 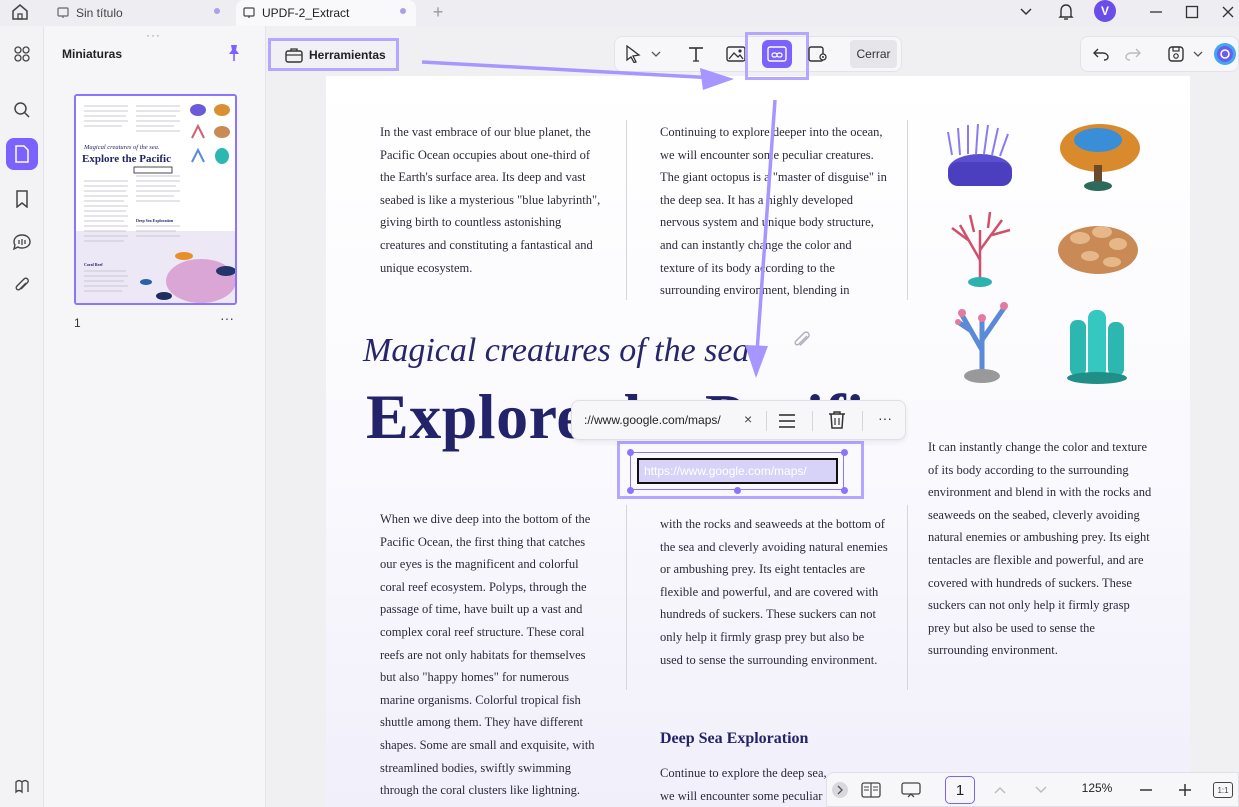 I want to click on chevron-right-icon, so click(x=840, y=790).